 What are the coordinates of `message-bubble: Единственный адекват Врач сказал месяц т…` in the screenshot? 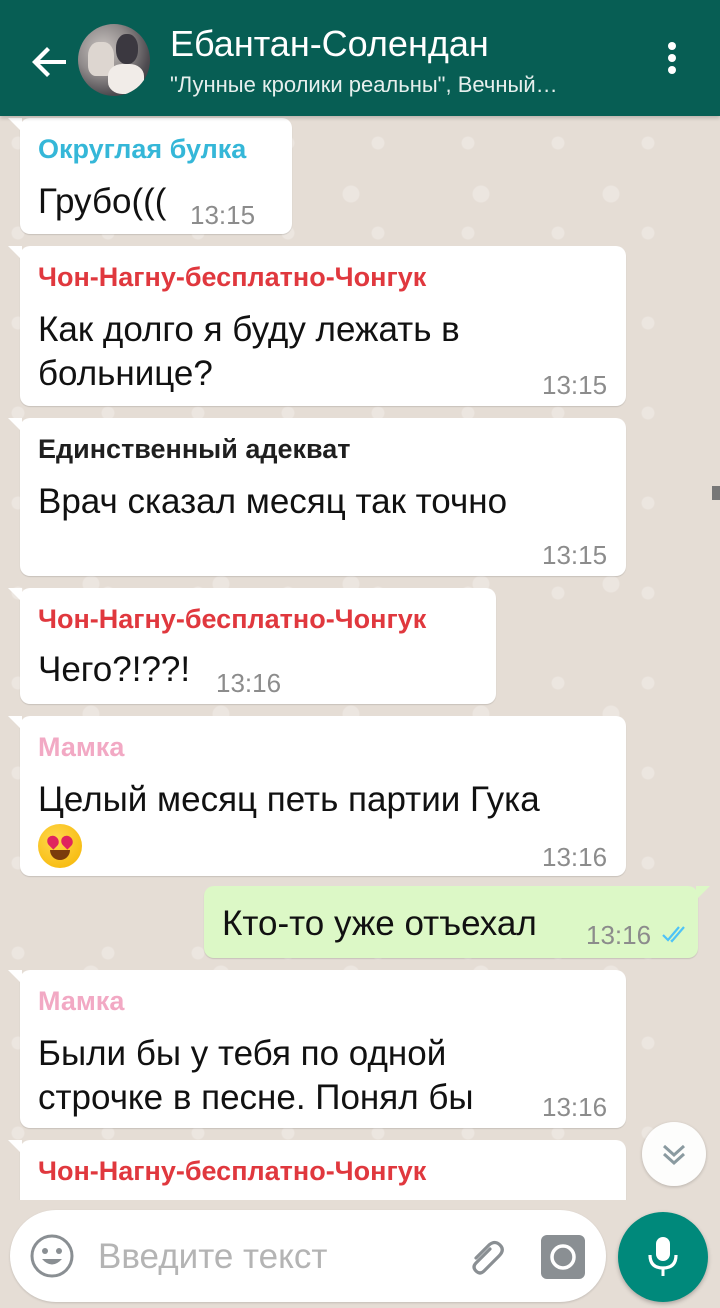 It's located at (317, 497).